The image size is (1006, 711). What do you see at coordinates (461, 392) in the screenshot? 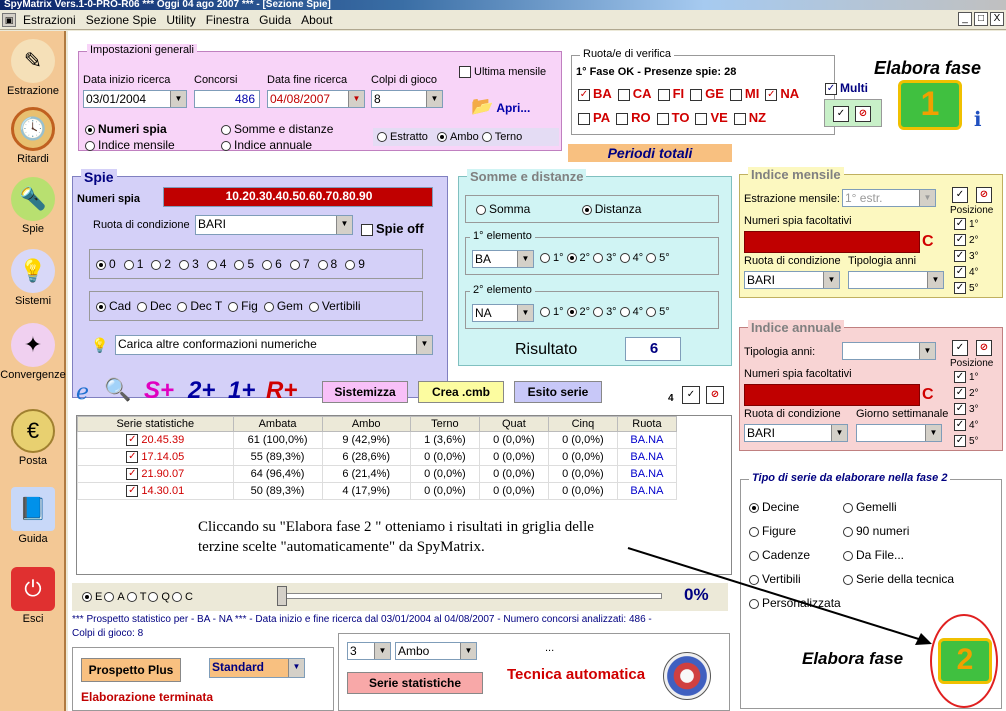
I see `crea-cmb-button: Crea .cmb` at bounding box center [461, 392].